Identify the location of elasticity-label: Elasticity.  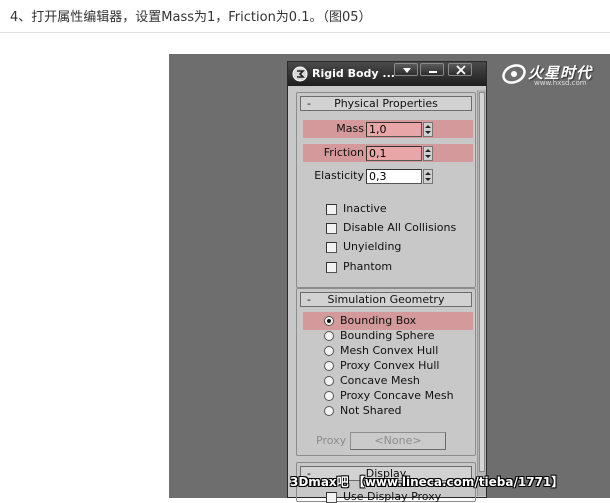
(339, 175).